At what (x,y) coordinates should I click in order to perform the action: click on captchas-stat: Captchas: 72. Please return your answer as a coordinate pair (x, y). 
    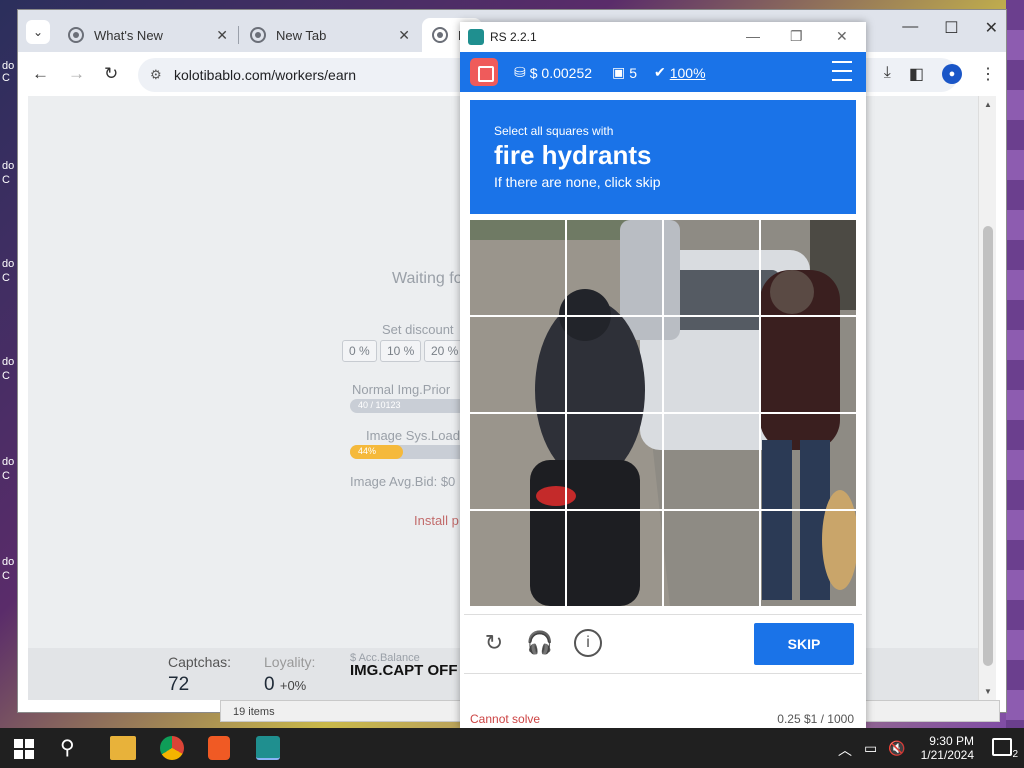
    Looking at the image, I should click on (199, 675).